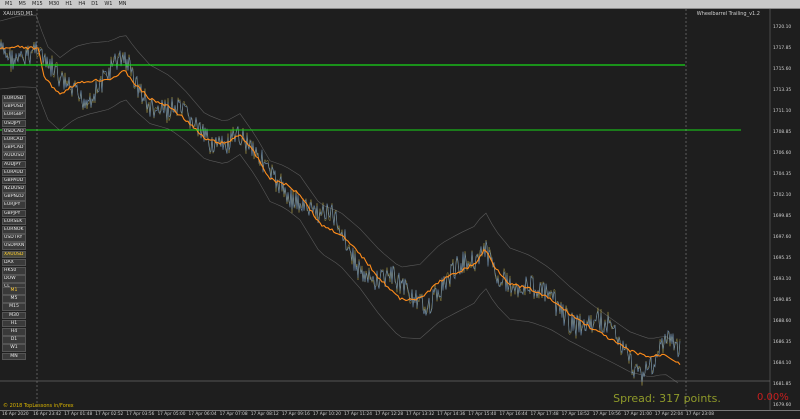 This screenshot has height=419, width=800. I want to click on symbol-button-eurnok: EURNOK, so click(14, 230).